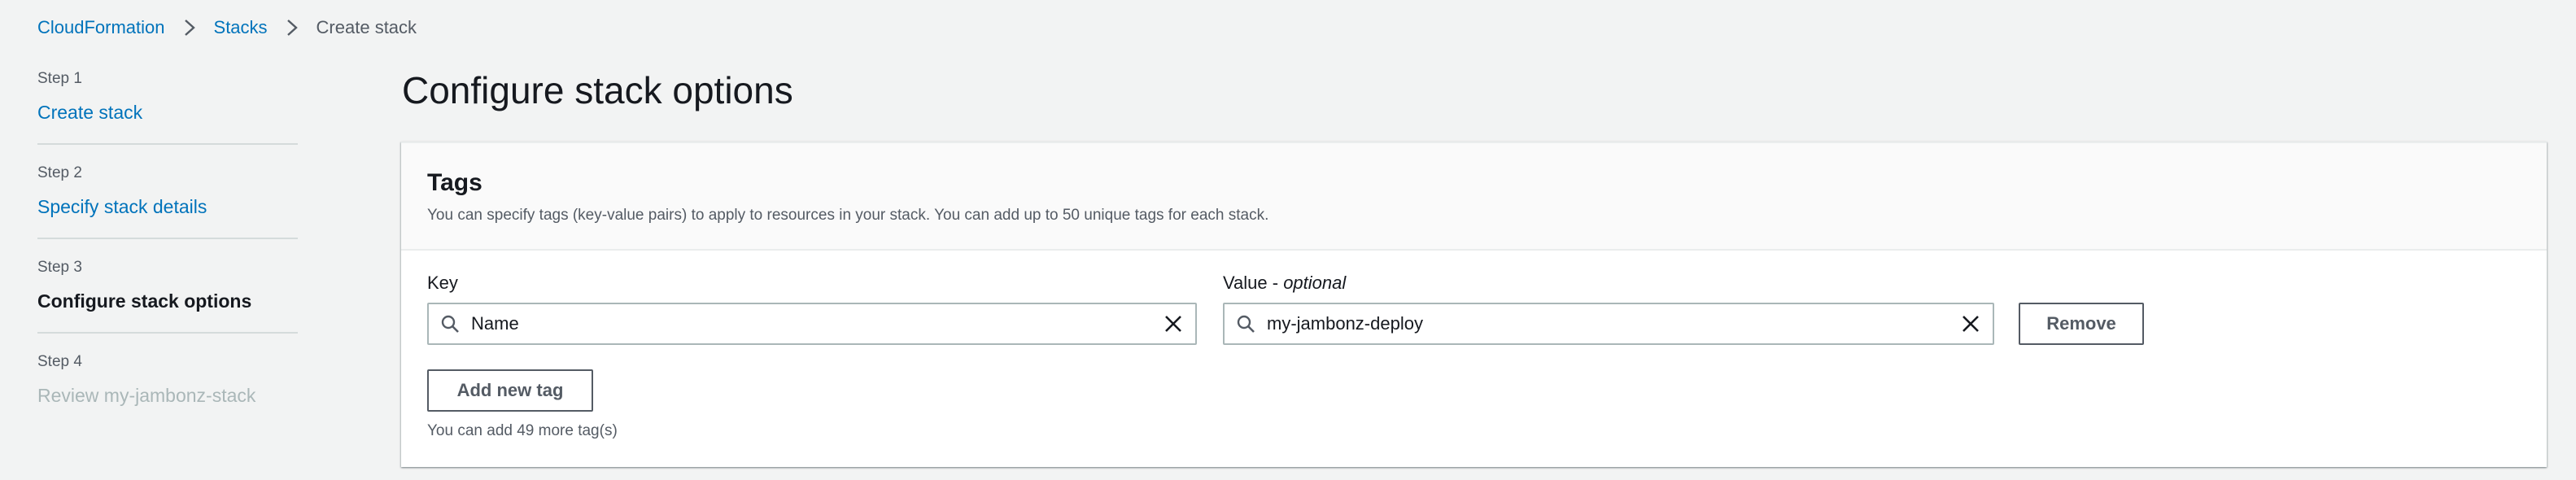 The width and height of the screenshot is (2576, 480). What do you see at coordinates (442, 283) in the screenshot?
I see `key-label: Key` at bounding box center [442, 283].